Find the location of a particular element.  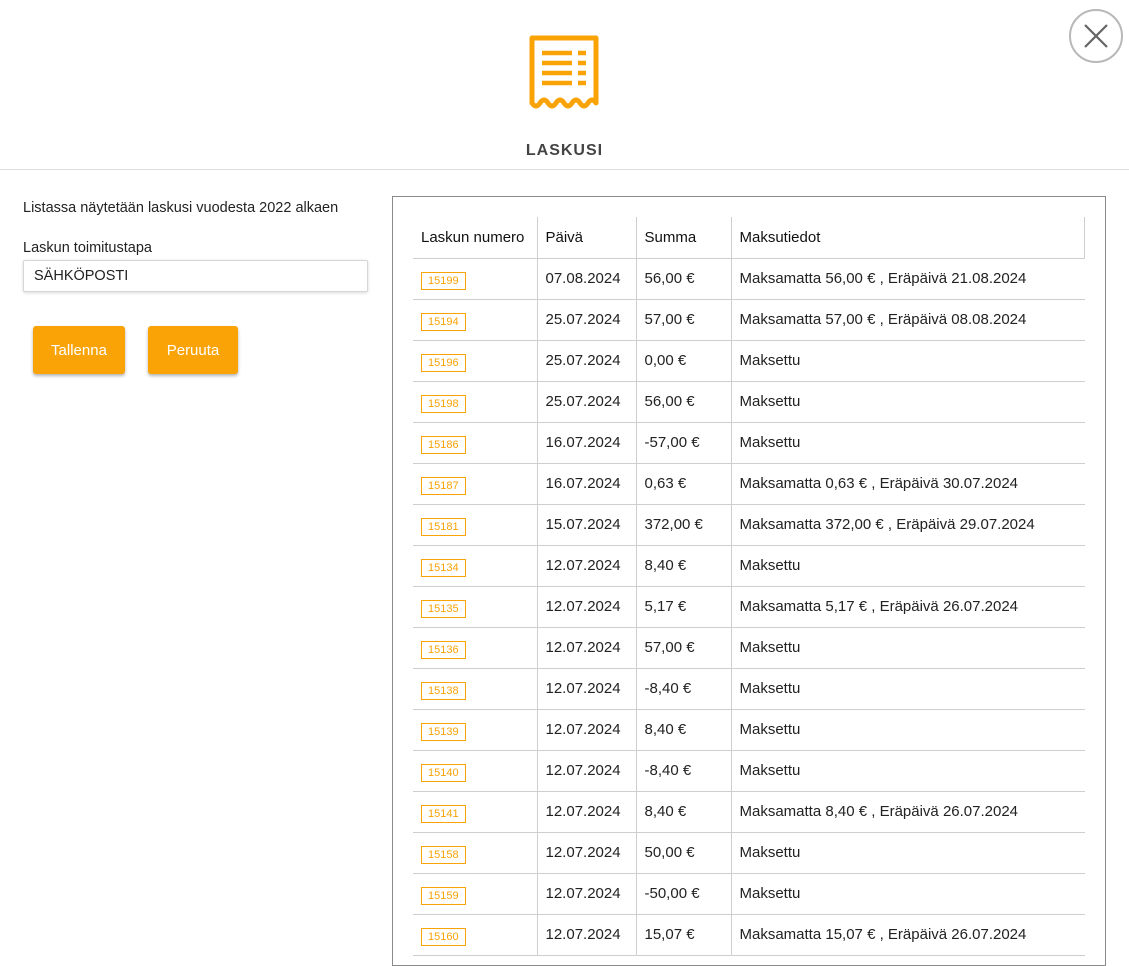

table-row: 15134 12.07.2024 8,40 € Maksettu is located at coordinates (749, 566).